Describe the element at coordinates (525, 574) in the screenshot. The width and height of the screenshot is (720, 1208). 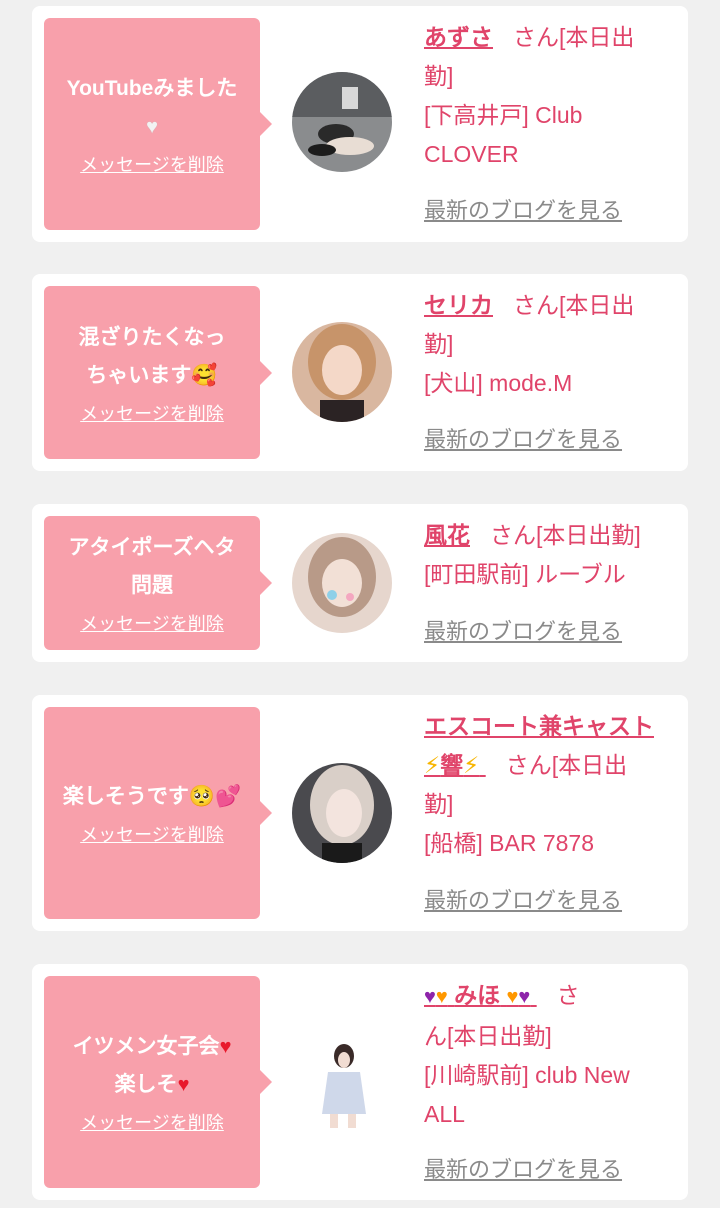
I see `cast-shop: [町田駅前] ルーブル` at that location.